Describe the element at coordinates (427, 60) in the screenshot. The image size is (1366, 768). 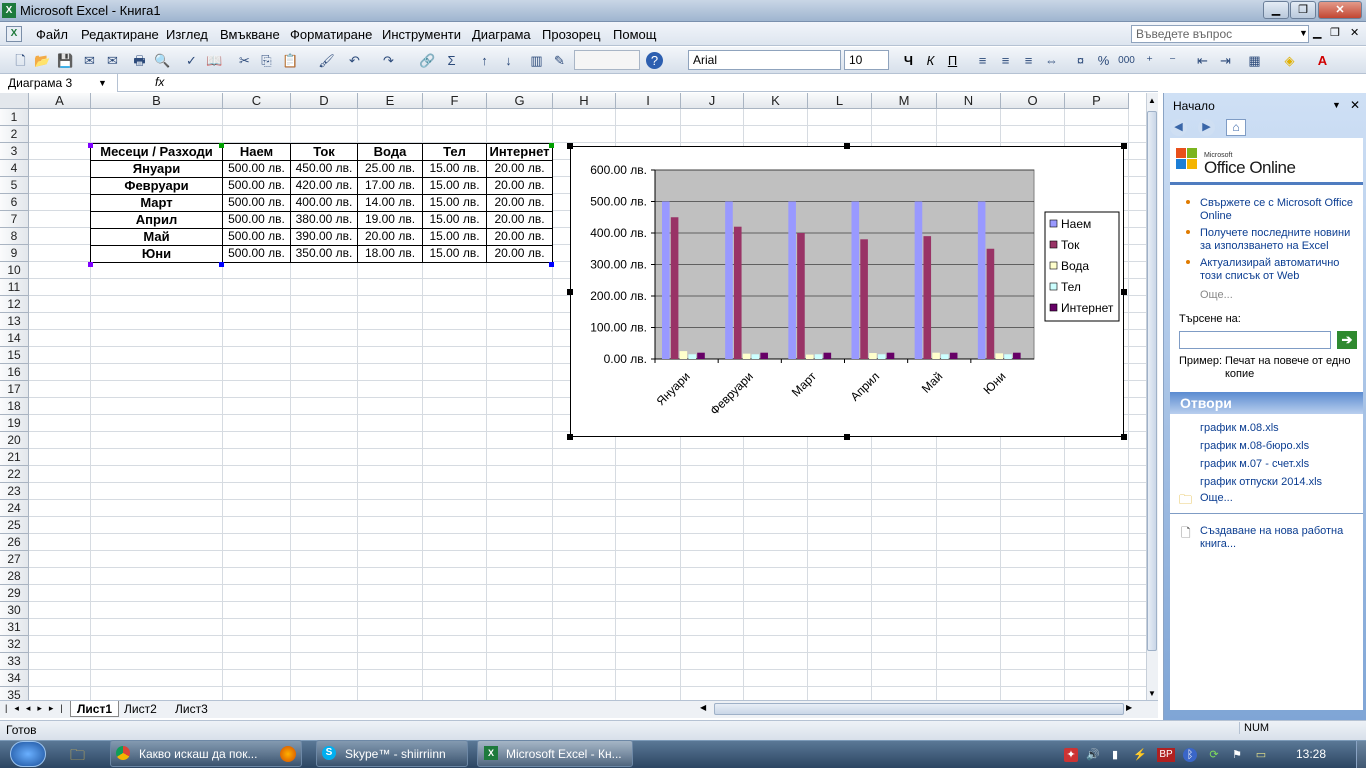
I see `hyperlink-icon: 🔗` at that location.